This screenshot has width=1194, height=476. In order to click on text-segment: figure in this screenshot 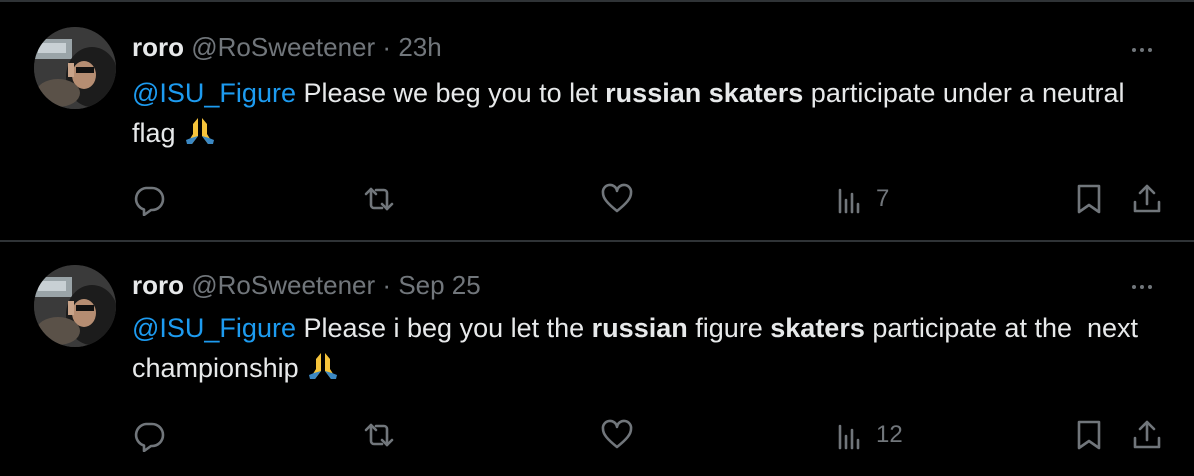, I will do `click(729, 328)`.